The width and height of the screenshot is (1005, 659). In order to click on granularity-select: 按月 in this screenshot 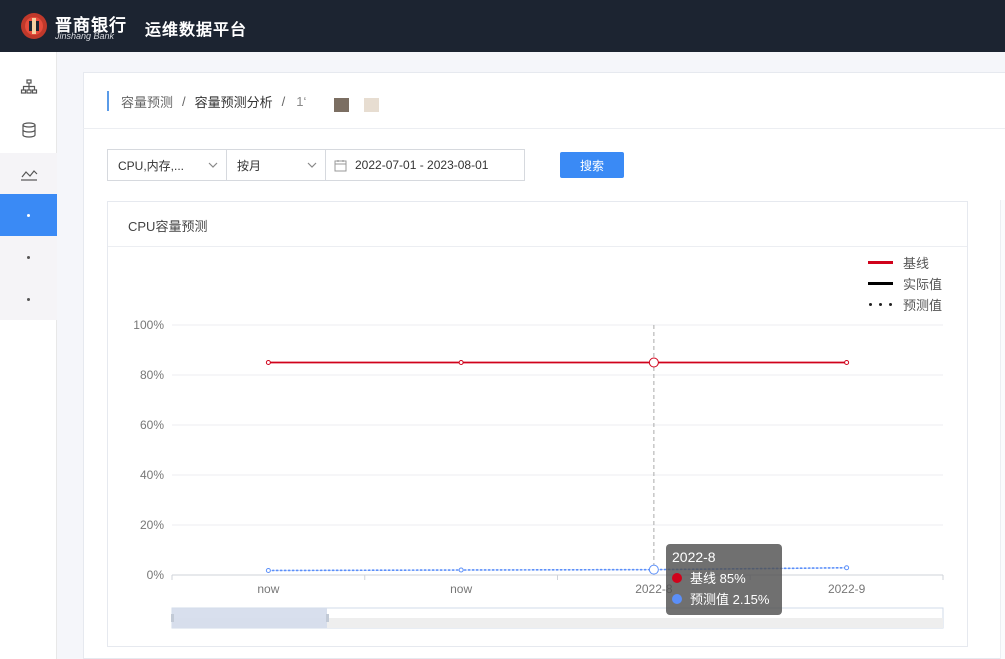, I will do `click(276, 165)`.